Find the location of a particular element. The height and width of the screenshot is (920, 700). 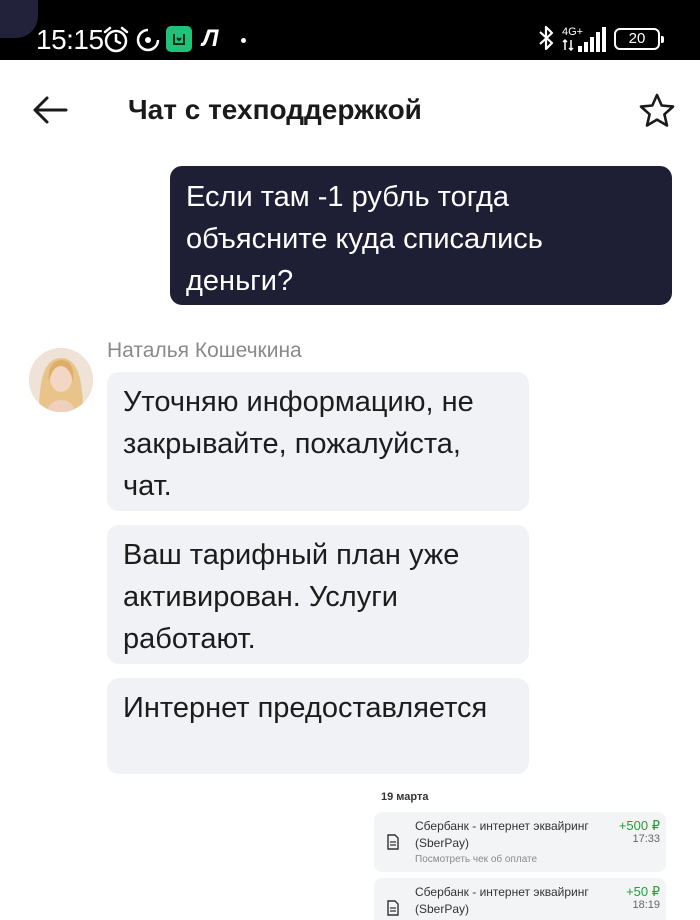

dot-icon is located at coordinates (243, 40).